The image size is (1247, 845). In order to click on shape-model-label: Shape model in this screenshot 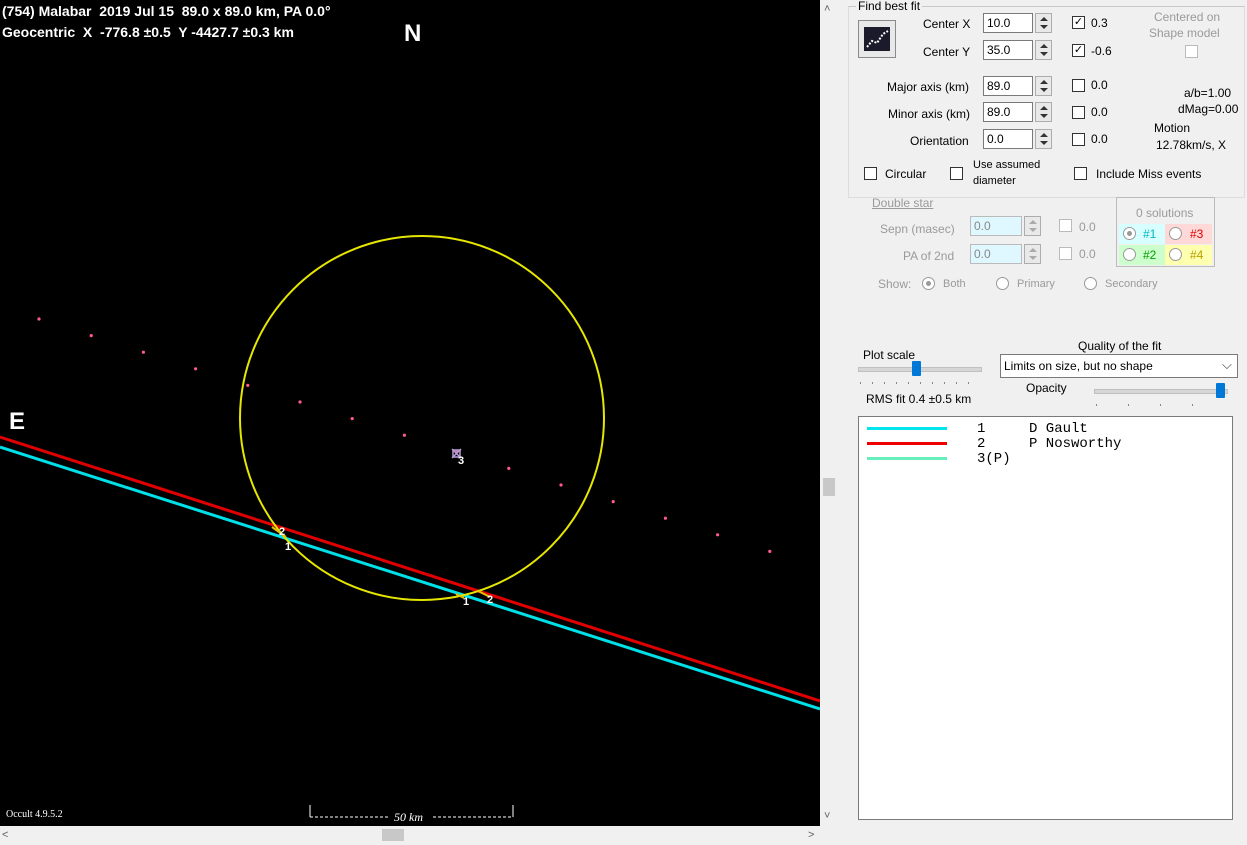, I will do `click(1184, 33)`.